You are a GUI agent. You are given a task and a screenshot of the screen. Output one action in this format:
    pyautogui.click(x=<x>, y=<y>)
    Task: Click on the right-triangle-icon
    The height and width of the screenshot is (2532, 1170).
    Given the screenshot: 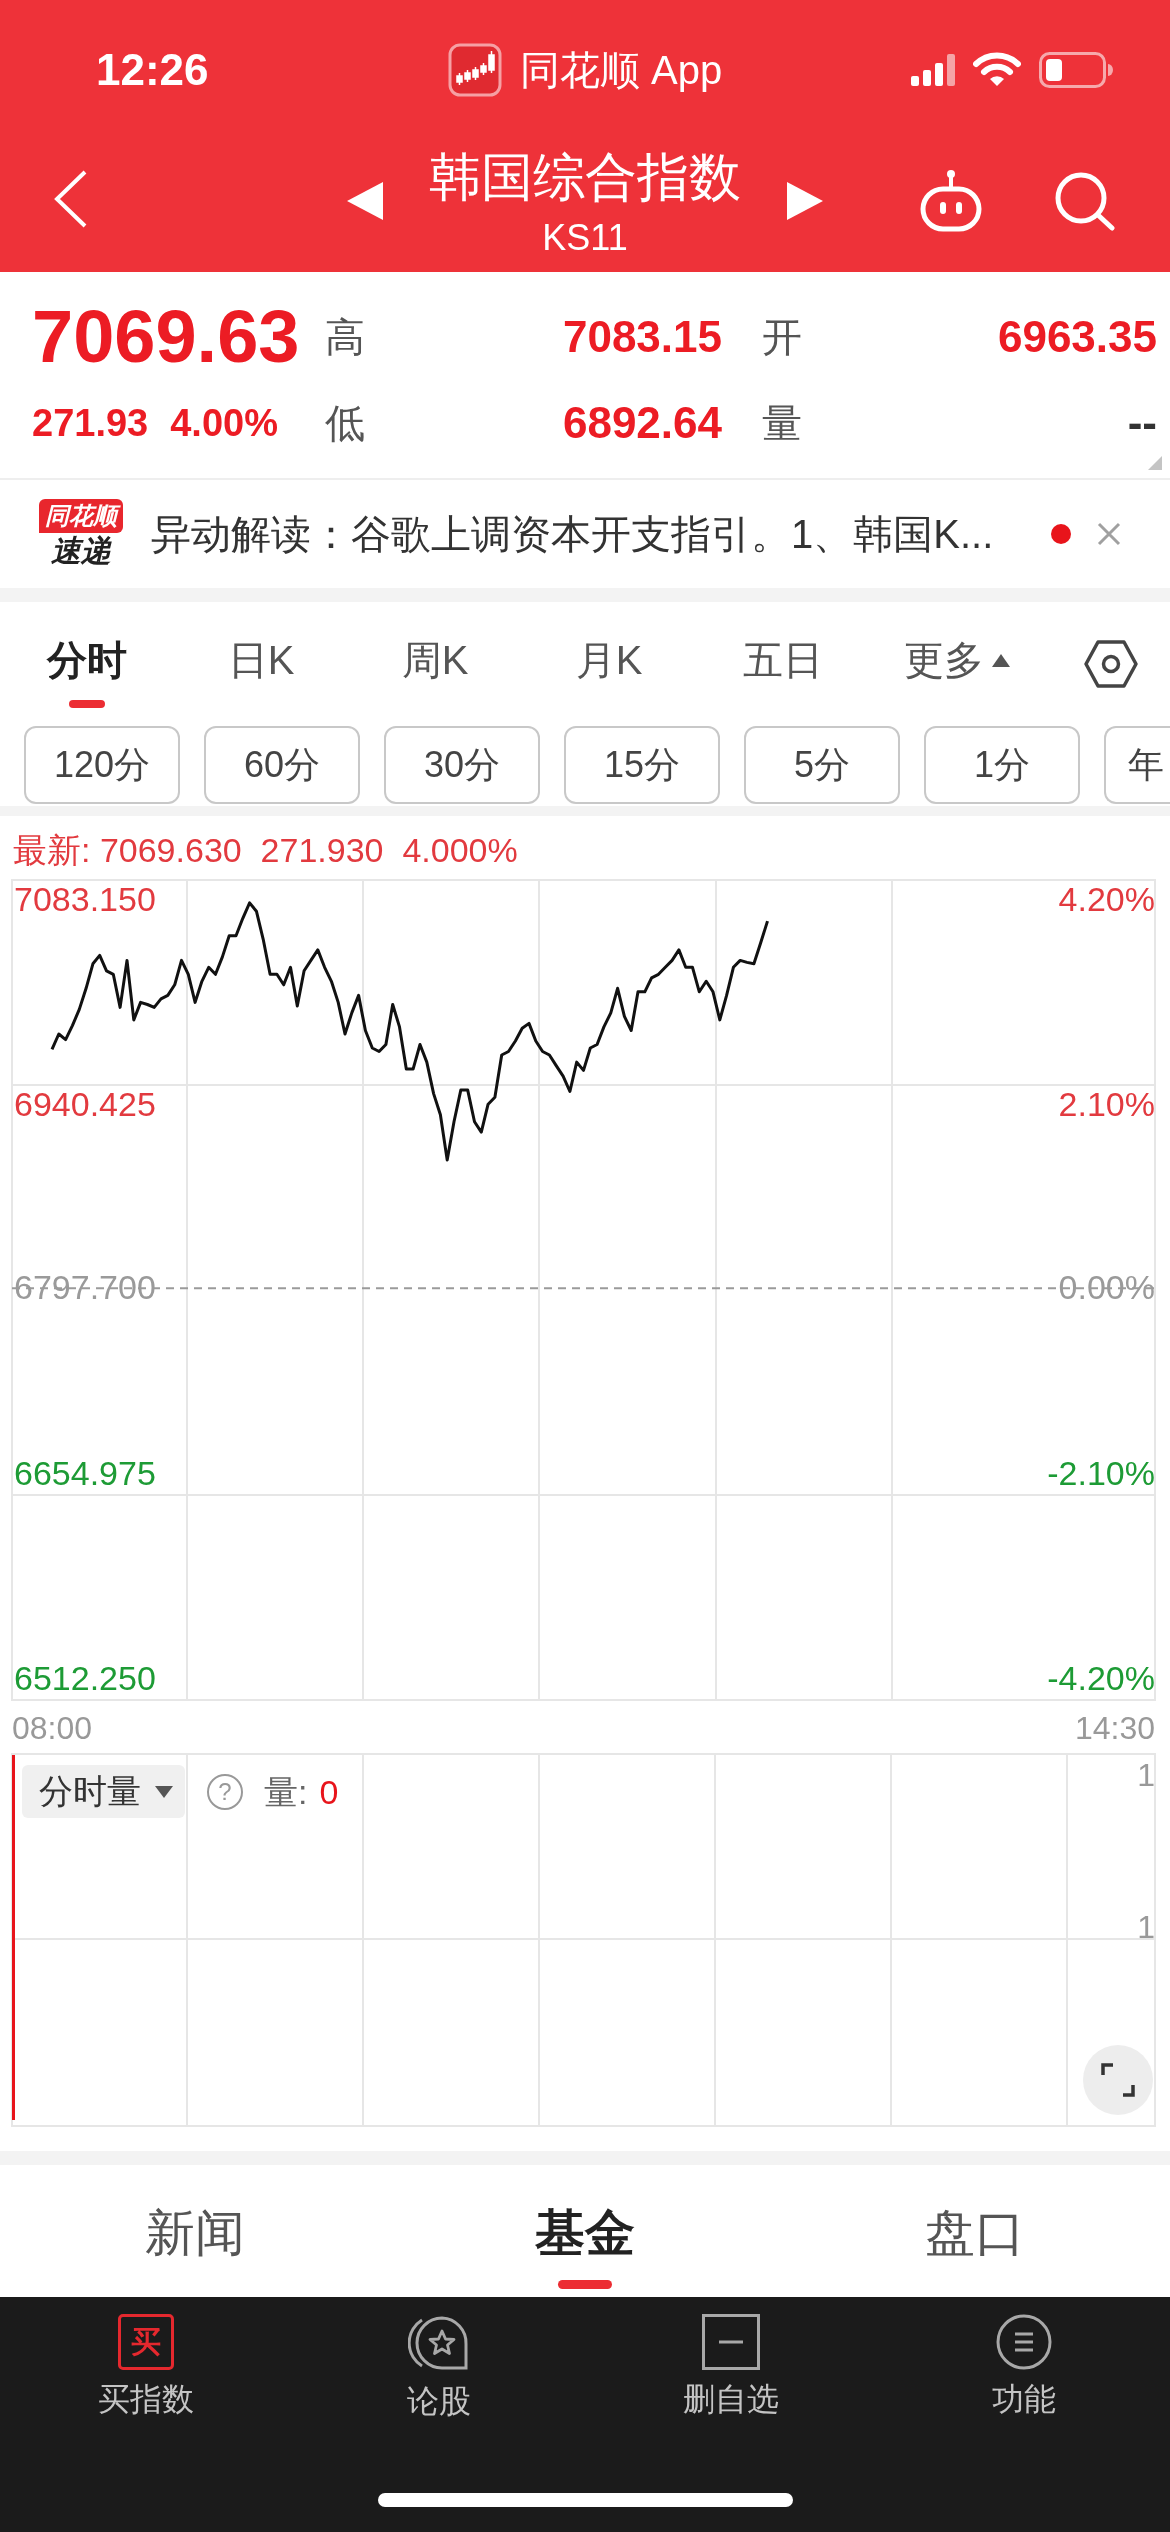 What is the action you would take?
    pyautogui.click(x=805, y=201)
    